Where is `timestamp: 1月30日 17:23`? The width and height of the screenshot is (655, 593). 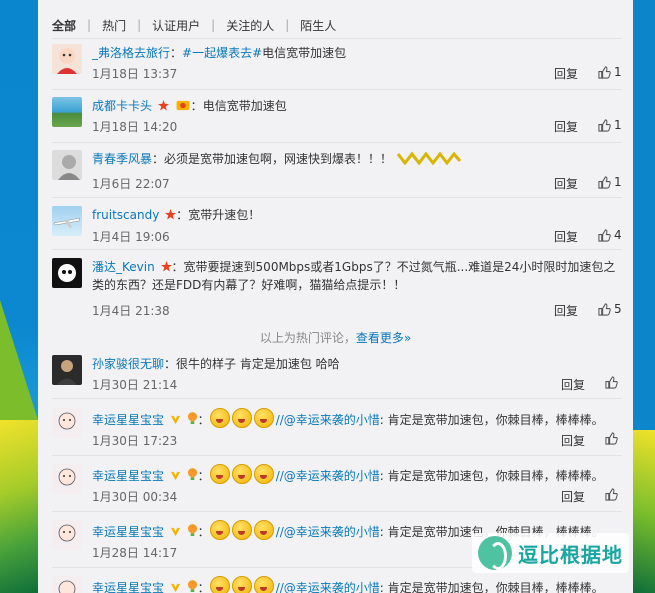
timestamp: 1月30日 17:23 is located at coordinates (134, 440).